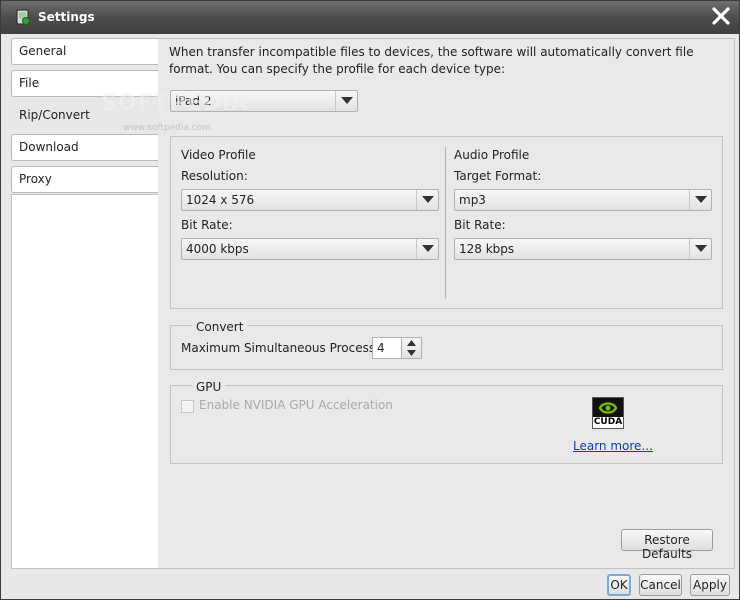  I want to click on resolution-label: Resolution:, so click(214, 176).